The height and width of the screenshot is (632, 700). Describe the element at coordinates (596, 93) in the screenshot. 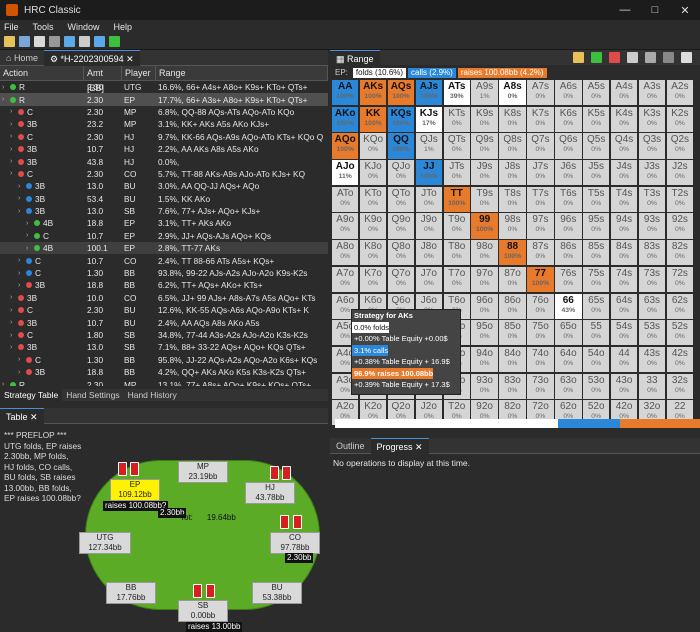

I see `hand-cell-a5s: A5s 0%` at that location.